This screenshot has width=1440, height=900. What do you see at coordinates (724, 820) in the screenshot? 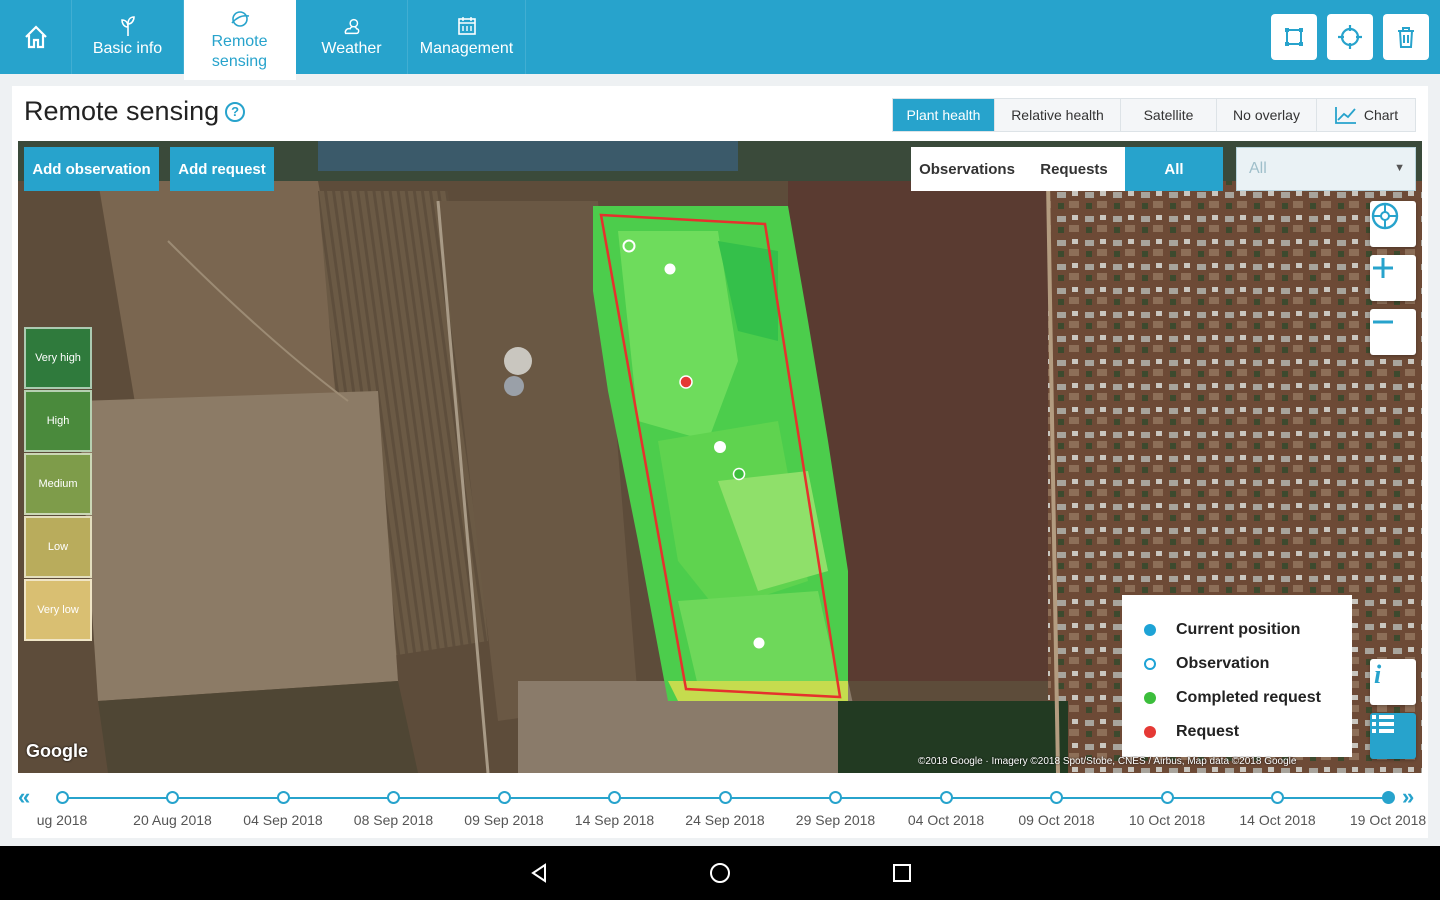
I see `timeline-date-label: 24 Sep 2018` at bounding box center [724, 820].